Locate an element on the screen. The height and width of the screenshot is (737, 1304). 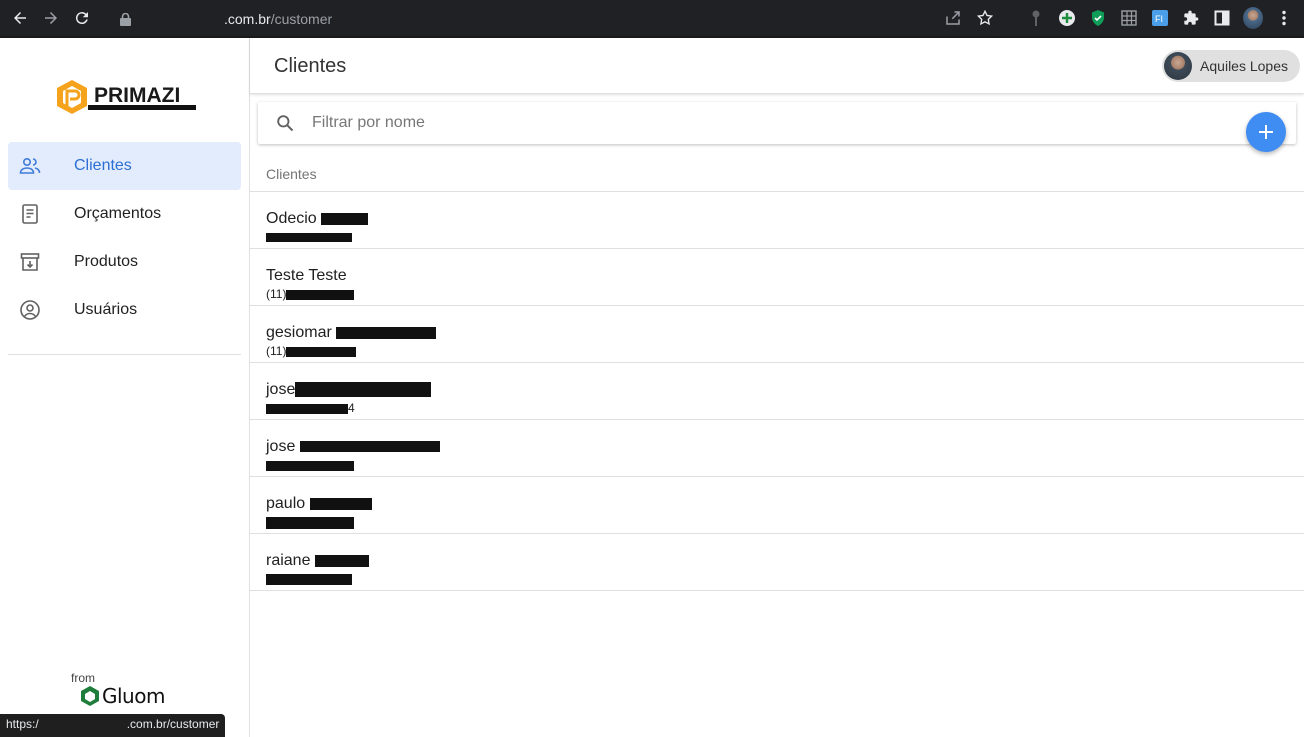
status-bar-url: https:/ .com.br/customer is located at coordinates (113, 725).